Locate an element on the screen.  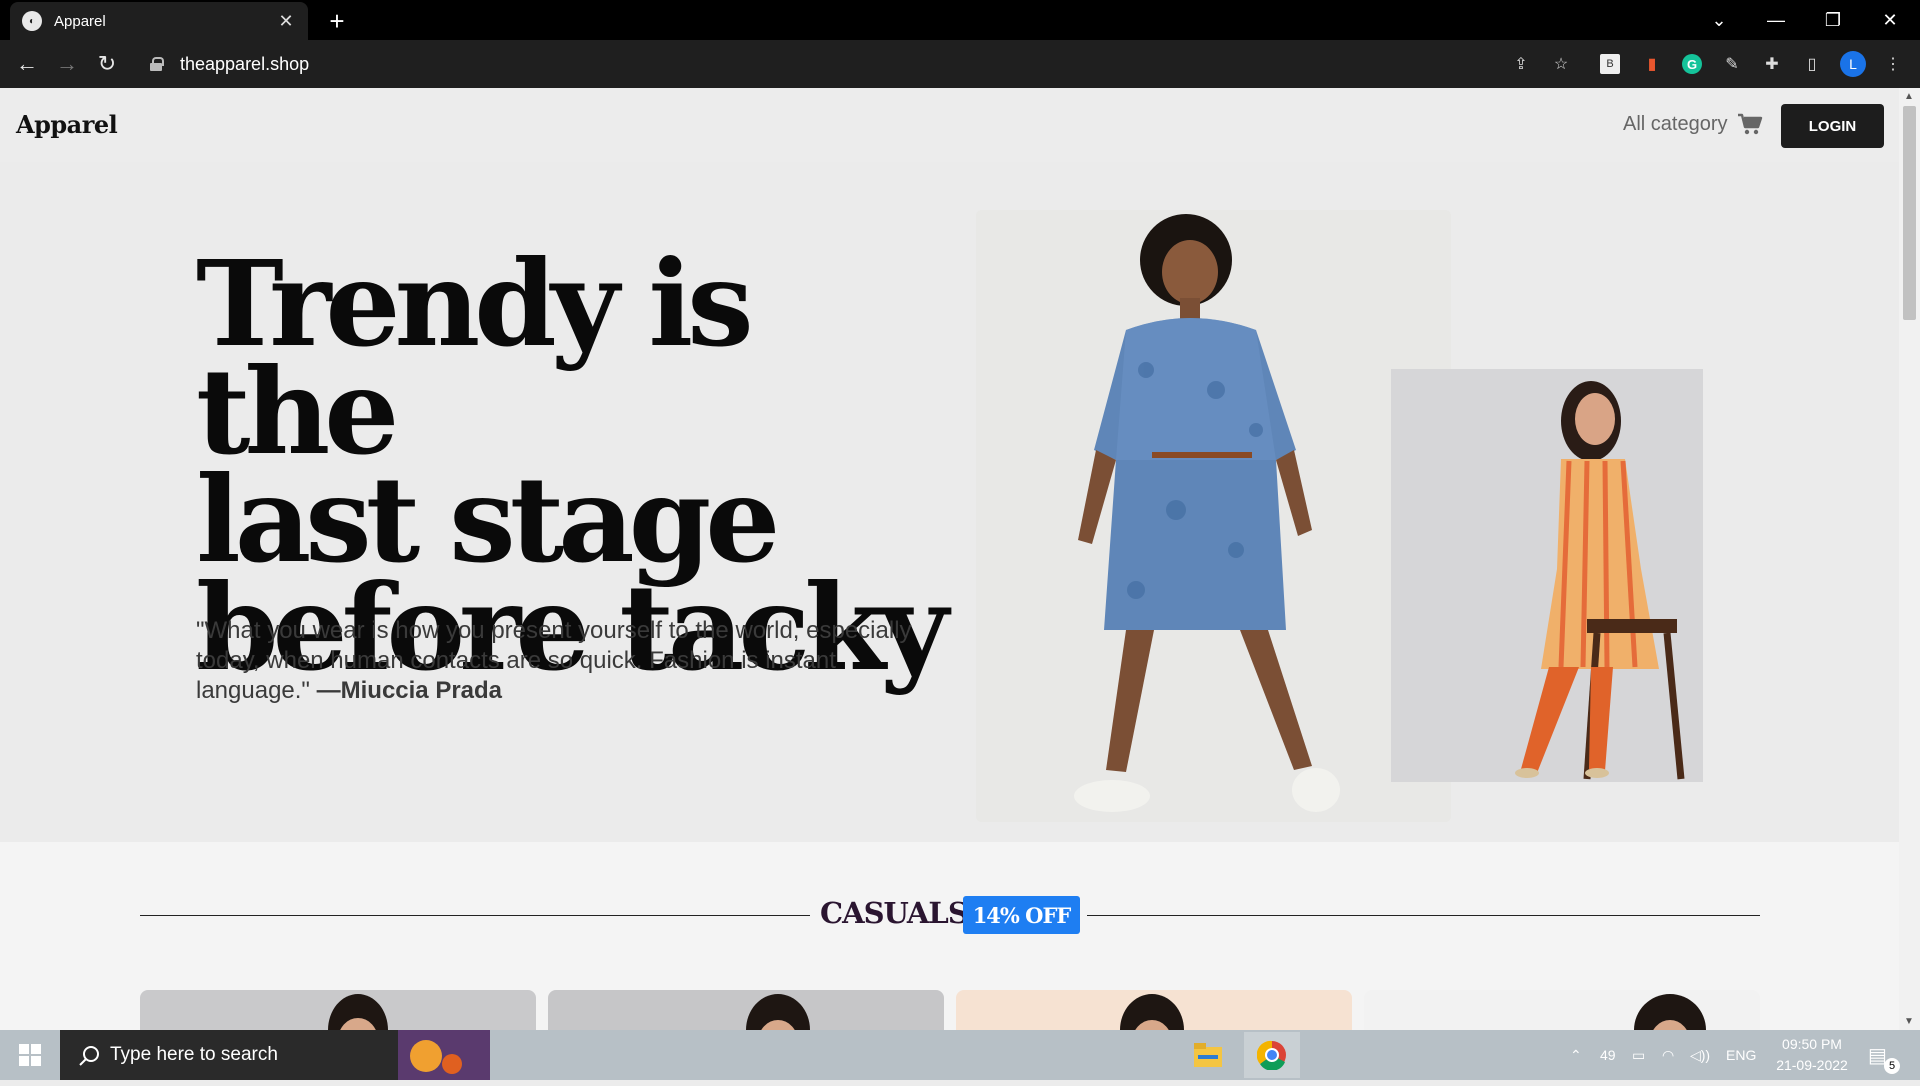
browser-menu-icon: ⋮ is located at coordinates (1893, 64).